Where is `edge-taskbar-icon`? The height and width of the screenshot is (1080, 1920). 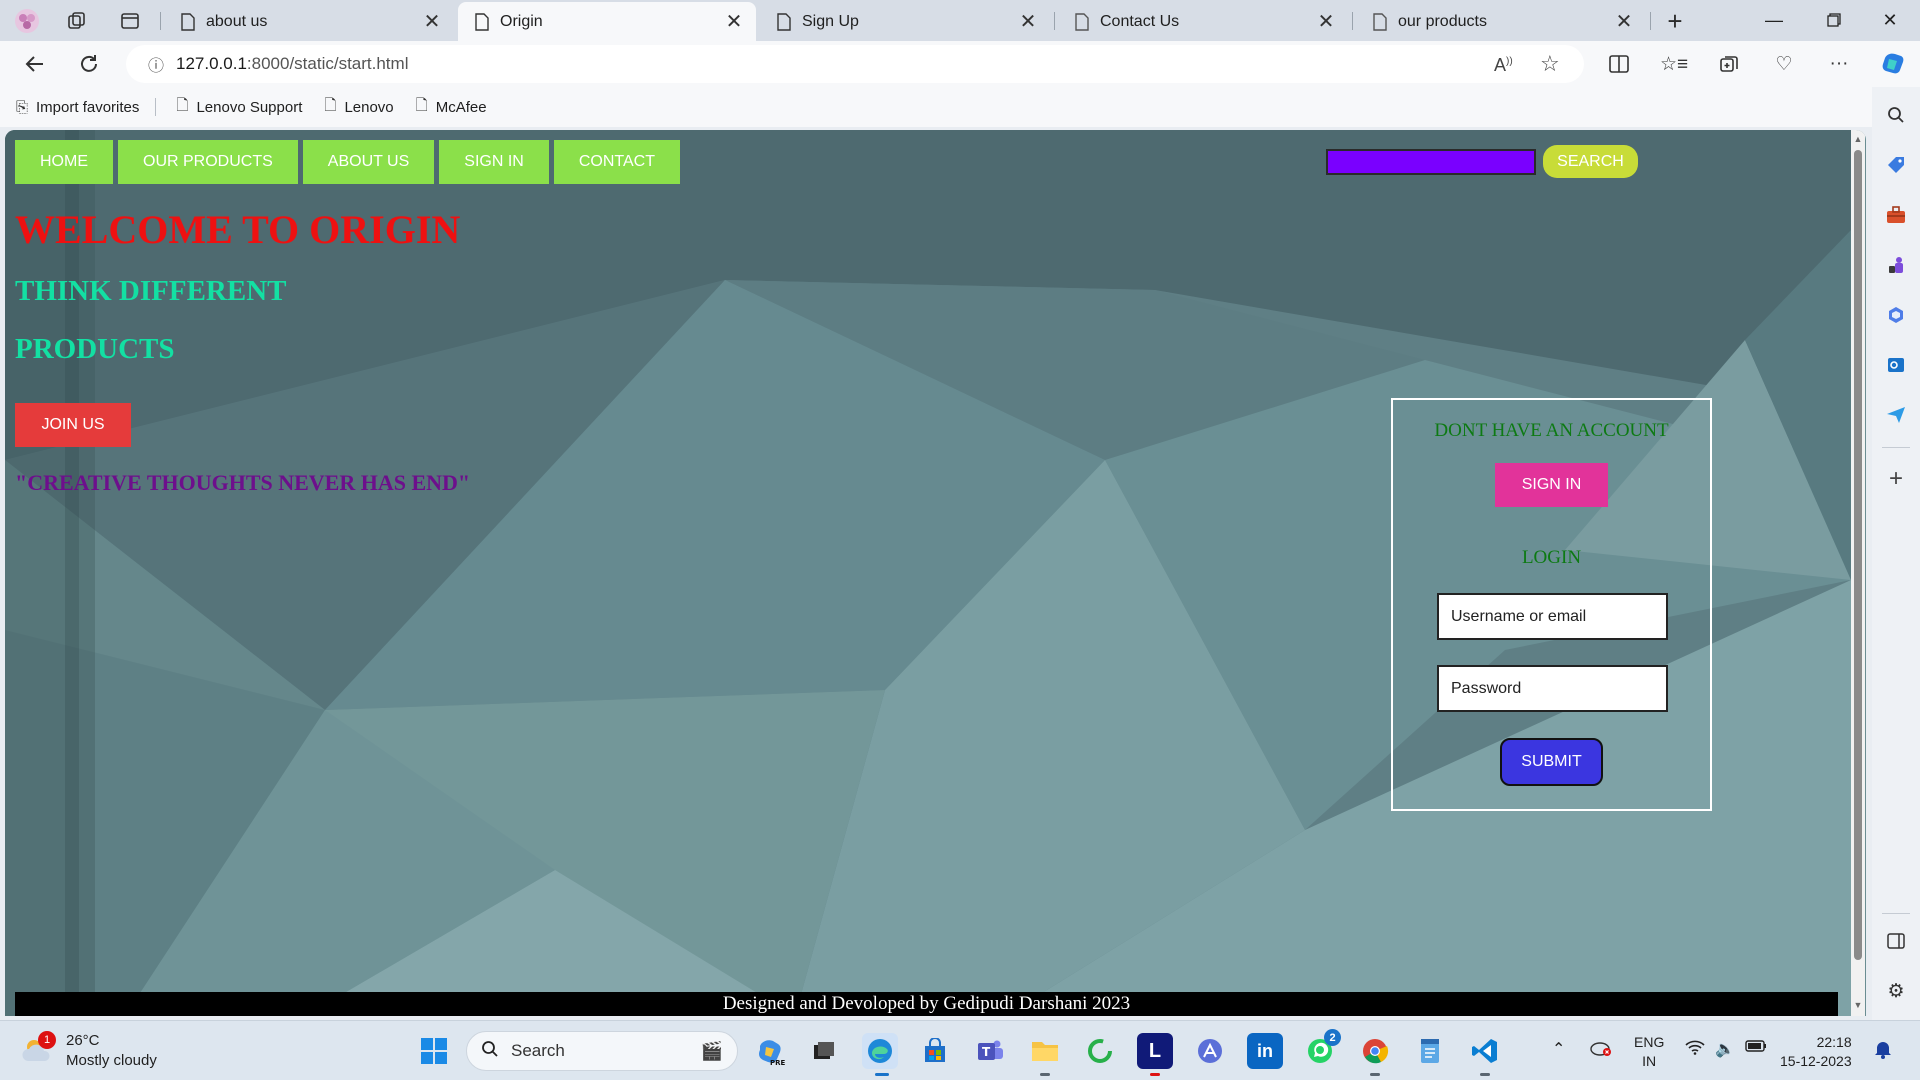 edge-taskbar-icon is located at coordinates (880, 1051).